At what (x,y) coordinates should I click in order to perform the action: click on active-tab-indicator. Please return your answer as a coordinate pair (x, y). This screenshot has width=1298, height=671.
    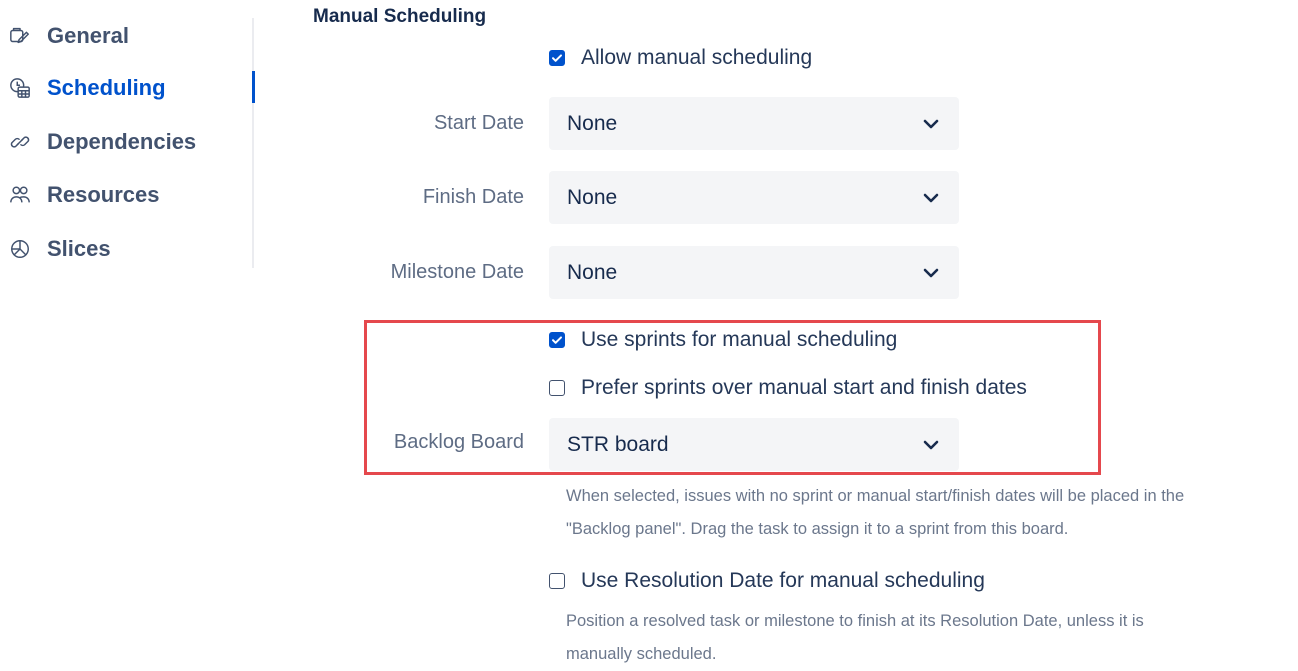
    Looking at the image, I should click on (253, 87).